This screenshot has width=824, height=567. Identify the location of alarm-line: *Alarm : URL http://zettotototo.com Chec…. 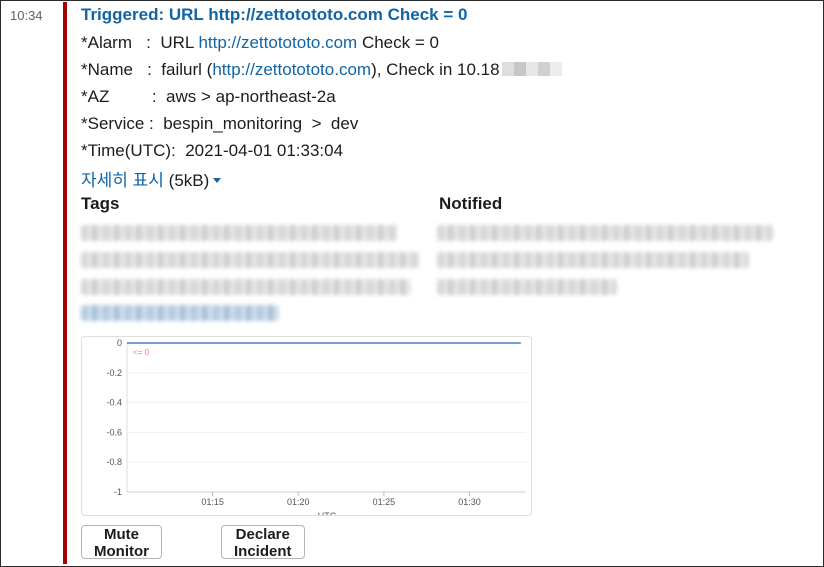
(260, 43).